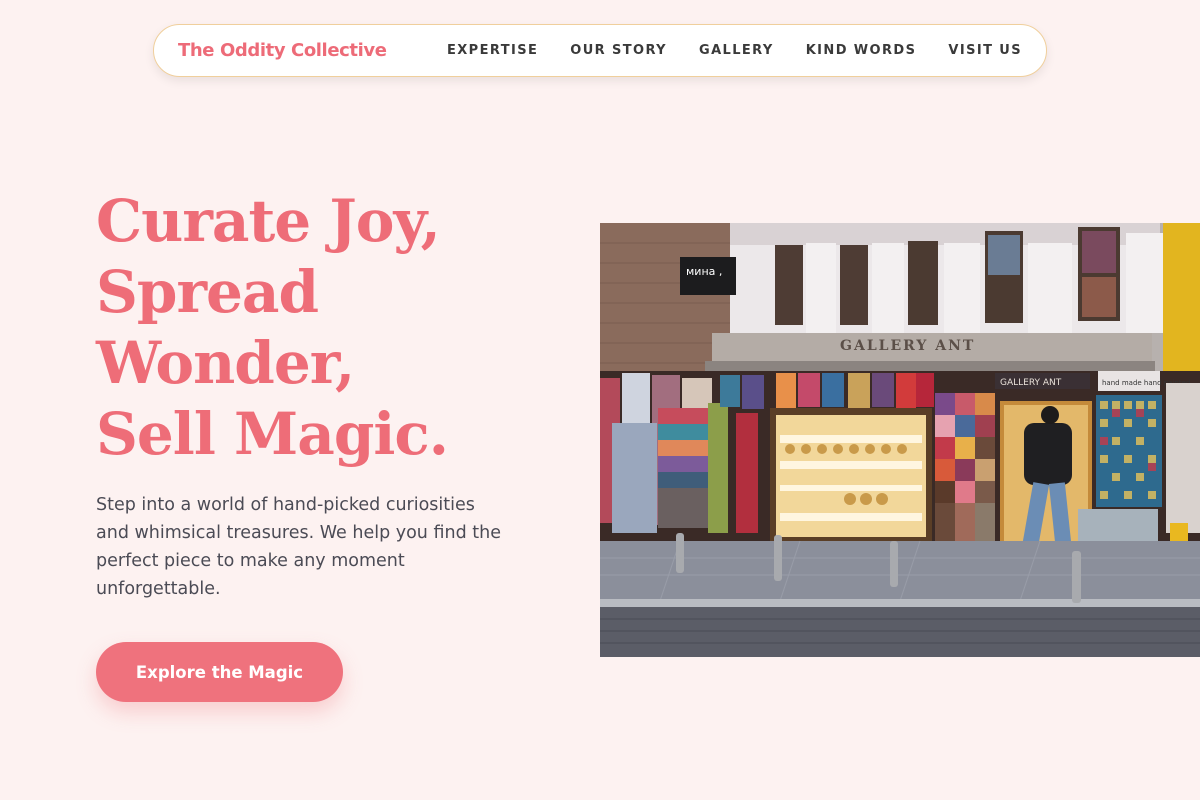 This screenshot has width=1200, height=800. Describe the element at coordinates (268, 221) in the screenshot. I see `hero-title-line: Curate Joy,` at that location.